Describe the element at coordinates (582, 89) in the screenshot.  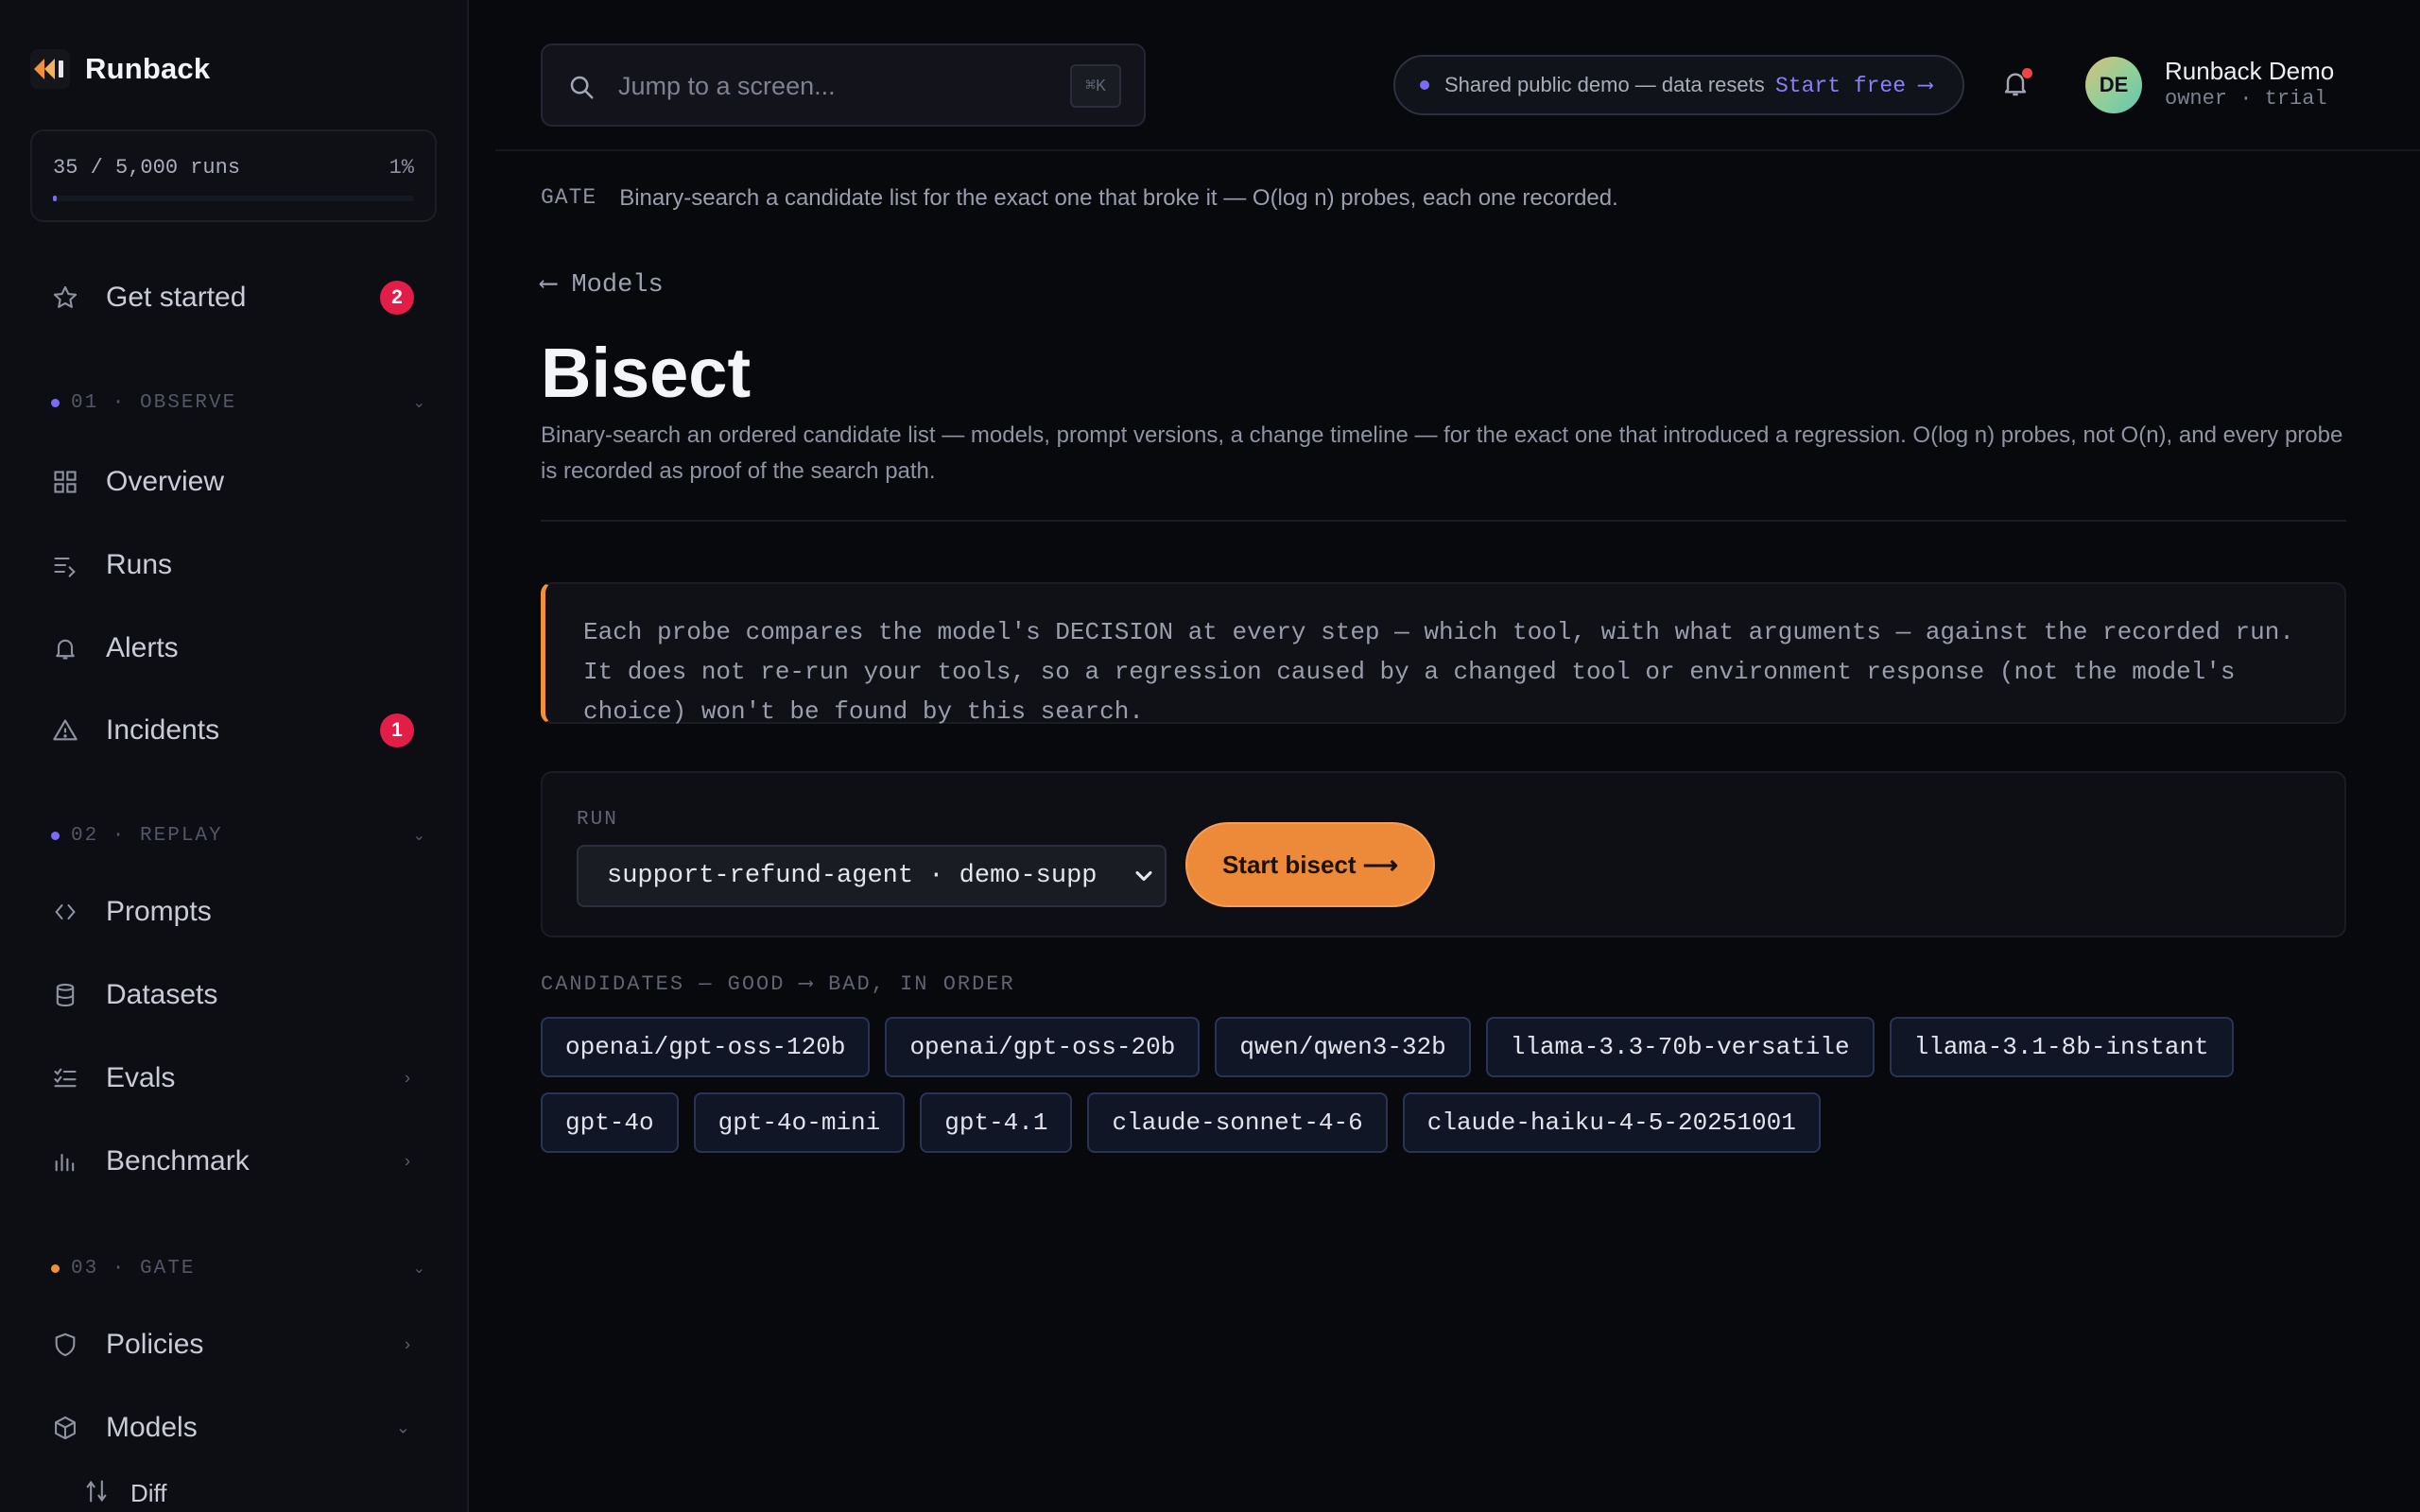
I see `search-icon` at that location.